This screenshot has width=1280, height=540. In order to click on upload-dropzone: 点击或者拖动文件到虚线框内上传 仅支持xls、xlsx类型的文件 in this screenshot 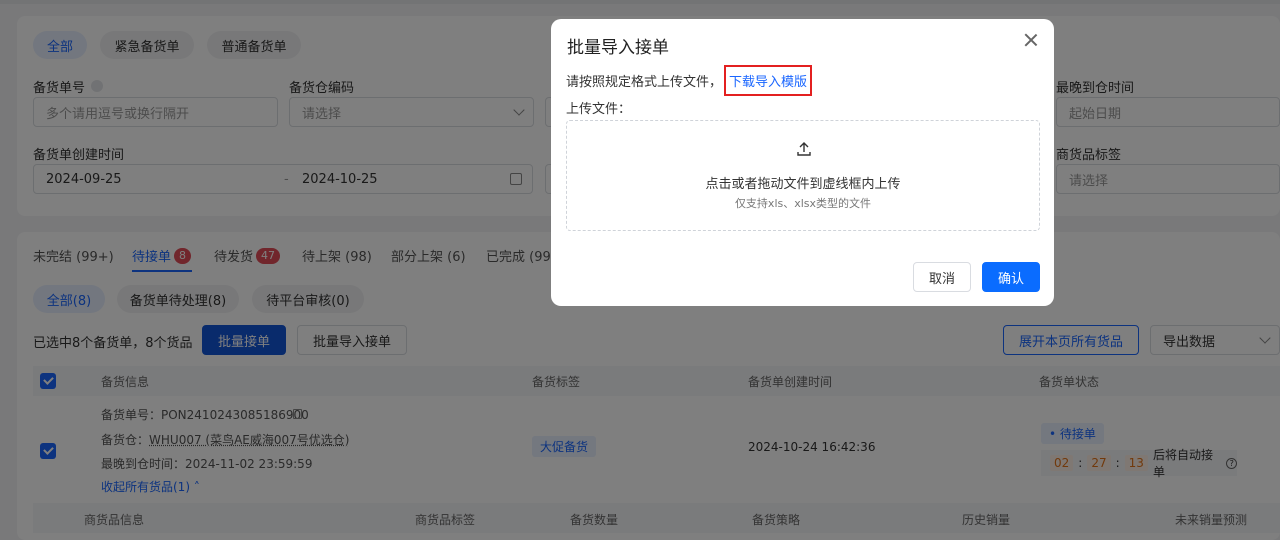, I will do `click(803, 175)`.